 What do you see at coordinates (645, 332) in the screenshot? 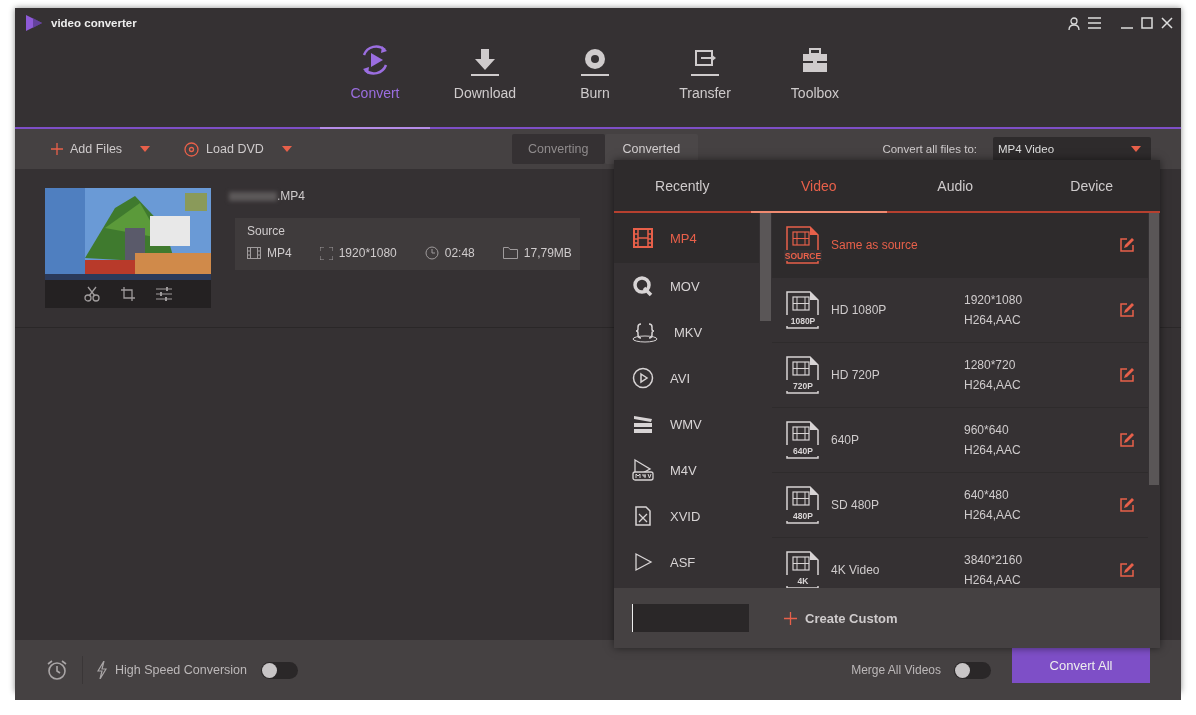
I see `braces-icon` at bounding box center [645, 332].